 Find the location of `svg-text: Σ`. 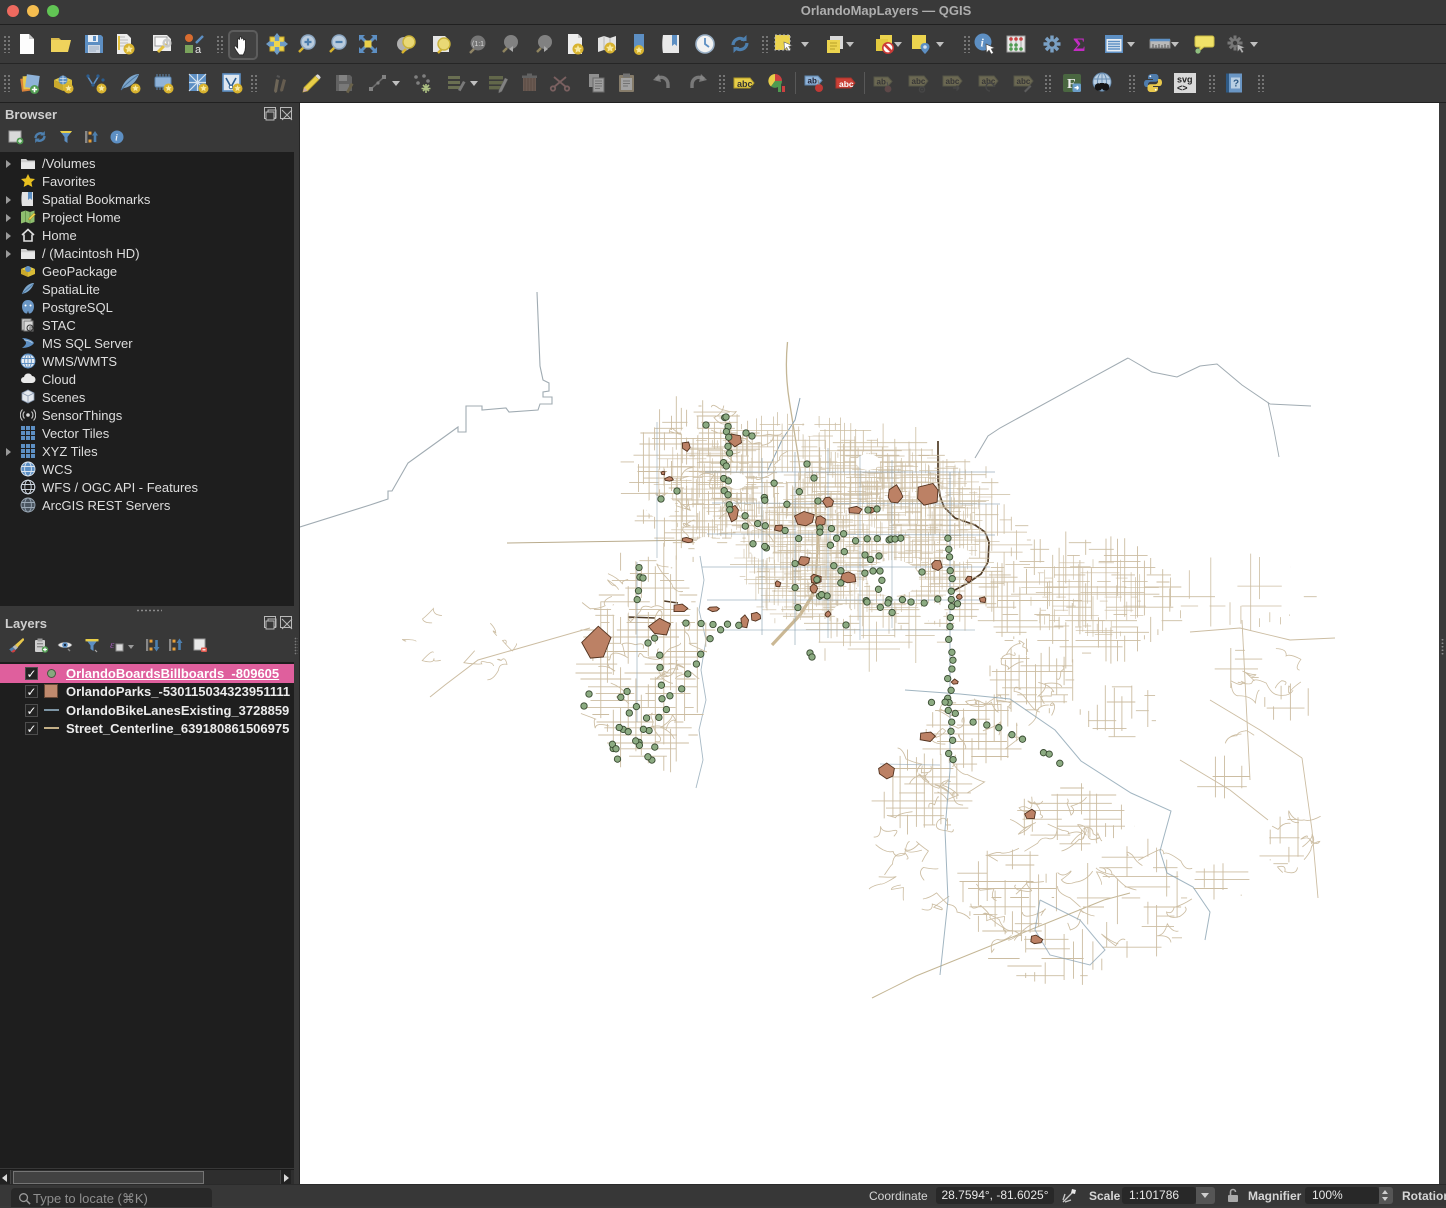

svg-text: Σ is located at coordinates (1079, 45).